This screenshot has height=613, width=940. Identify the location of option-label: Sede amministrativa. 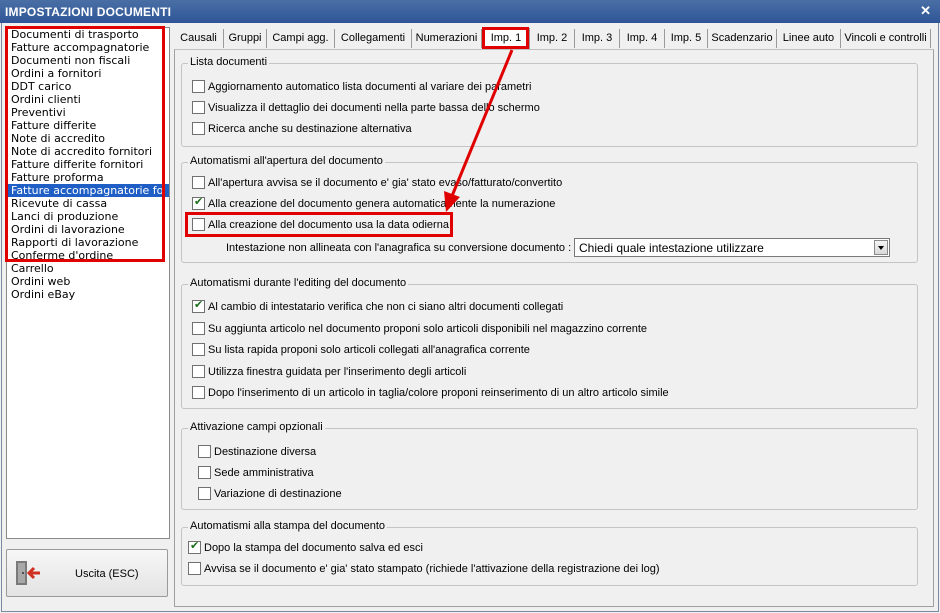
(264, 473).